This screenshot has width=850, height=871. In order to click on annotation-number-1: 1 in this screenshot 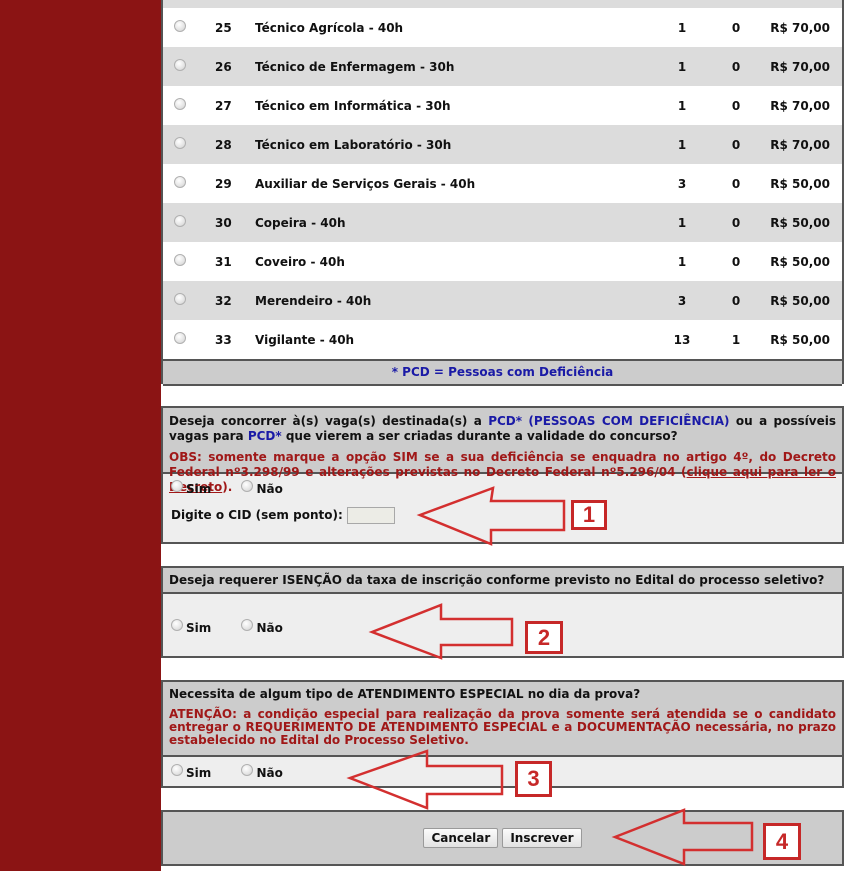, I will do `click(589, 515)`.